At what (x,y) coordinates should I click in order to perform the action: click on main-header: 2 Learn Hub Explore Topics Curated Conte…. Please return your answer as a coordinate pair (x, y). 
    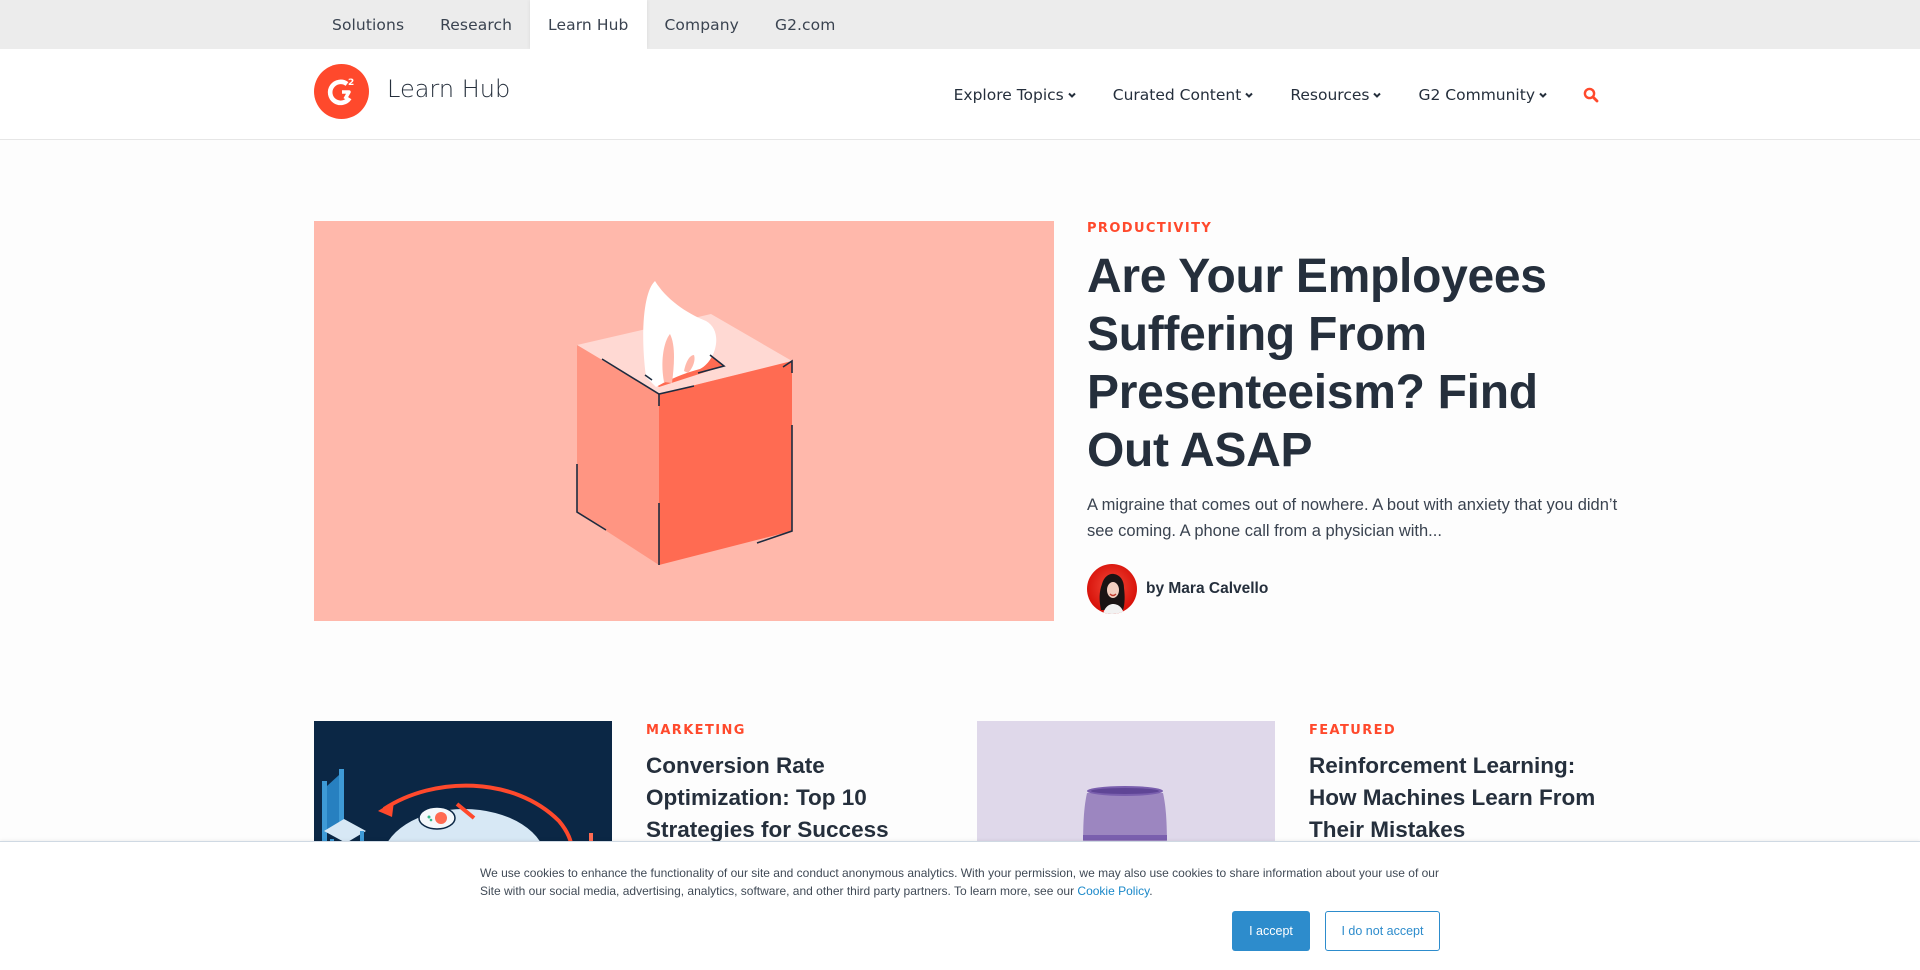
    Looking at the image, I should click on (960, 94).